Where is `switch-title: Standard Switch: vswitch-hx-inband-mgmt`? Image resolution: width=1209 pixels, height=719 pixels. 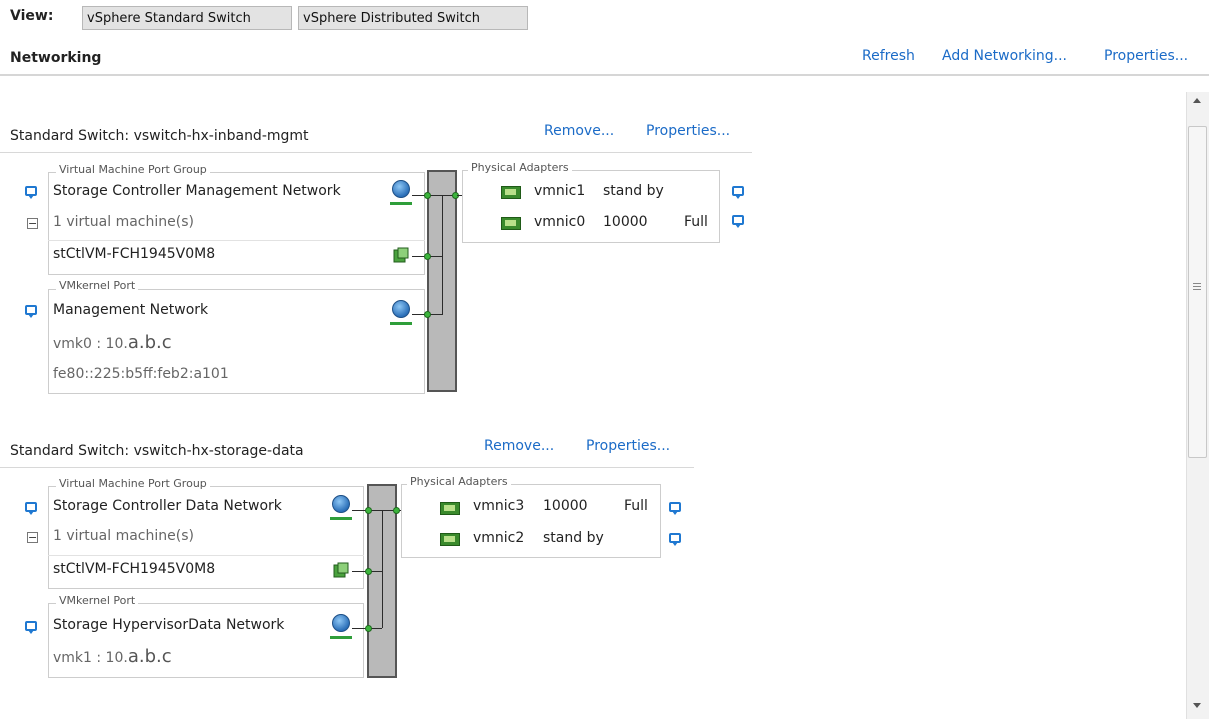
switch-title: Standard Switch: vswitch-hx-inband-mgmt is located at coordinates (159, 136).